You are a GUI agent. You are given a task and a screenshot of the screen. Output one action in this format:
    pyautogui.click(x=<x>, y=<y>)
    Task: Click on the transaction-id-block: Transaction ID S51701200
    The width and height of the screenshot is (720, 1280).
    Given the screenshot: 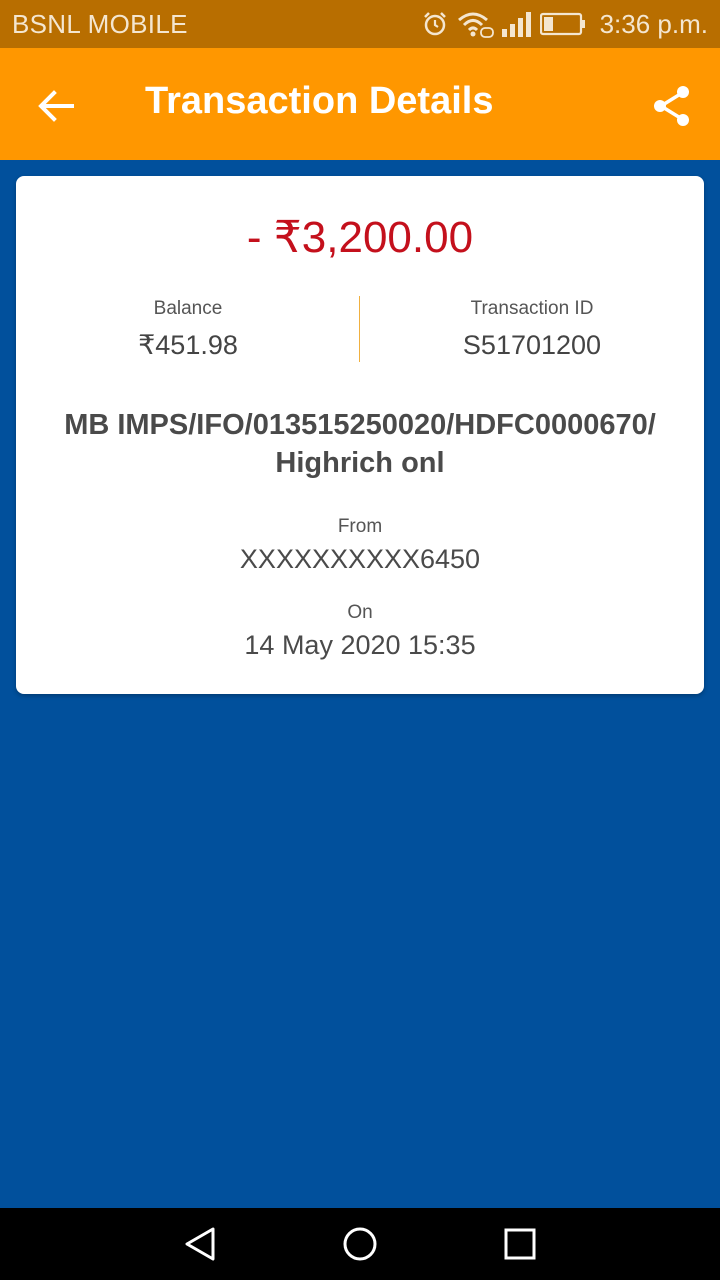 What is the action you would take?
    pyautogui.click(x=532, y=329)
    